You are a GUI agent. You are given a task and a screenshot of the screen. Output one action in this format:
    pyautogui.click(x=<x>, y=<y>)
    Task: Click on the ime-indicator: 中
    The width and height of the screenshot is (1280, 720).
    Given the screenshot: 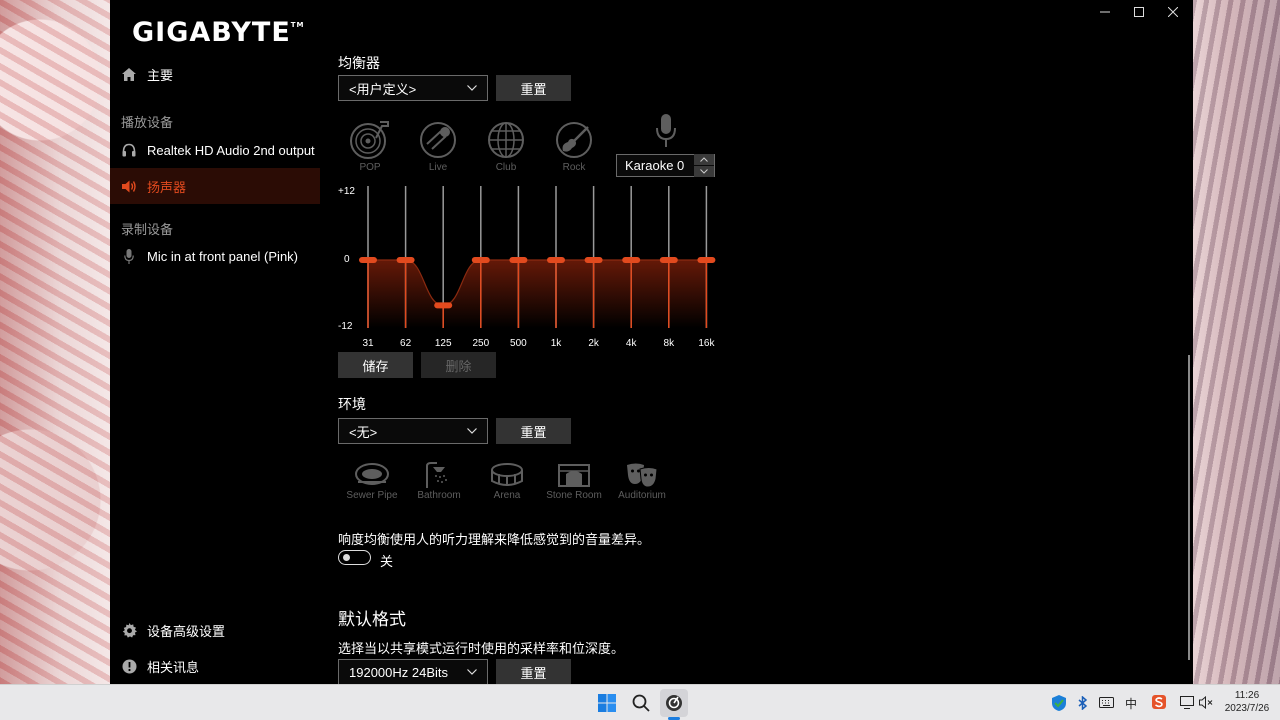 What is the action you would take?
    pyautogui.click(x=1131, y=703)
    